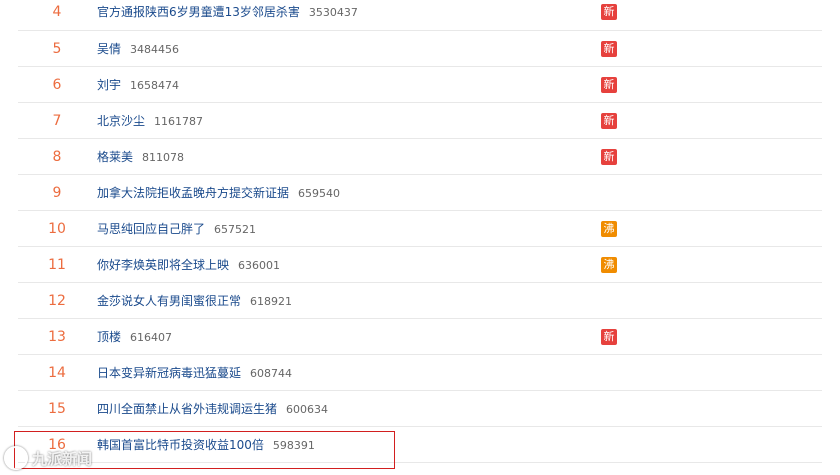 This screenshot has width=840, height=475. I want to click on topic-link: 格莱美 811078, so click(140, 157).